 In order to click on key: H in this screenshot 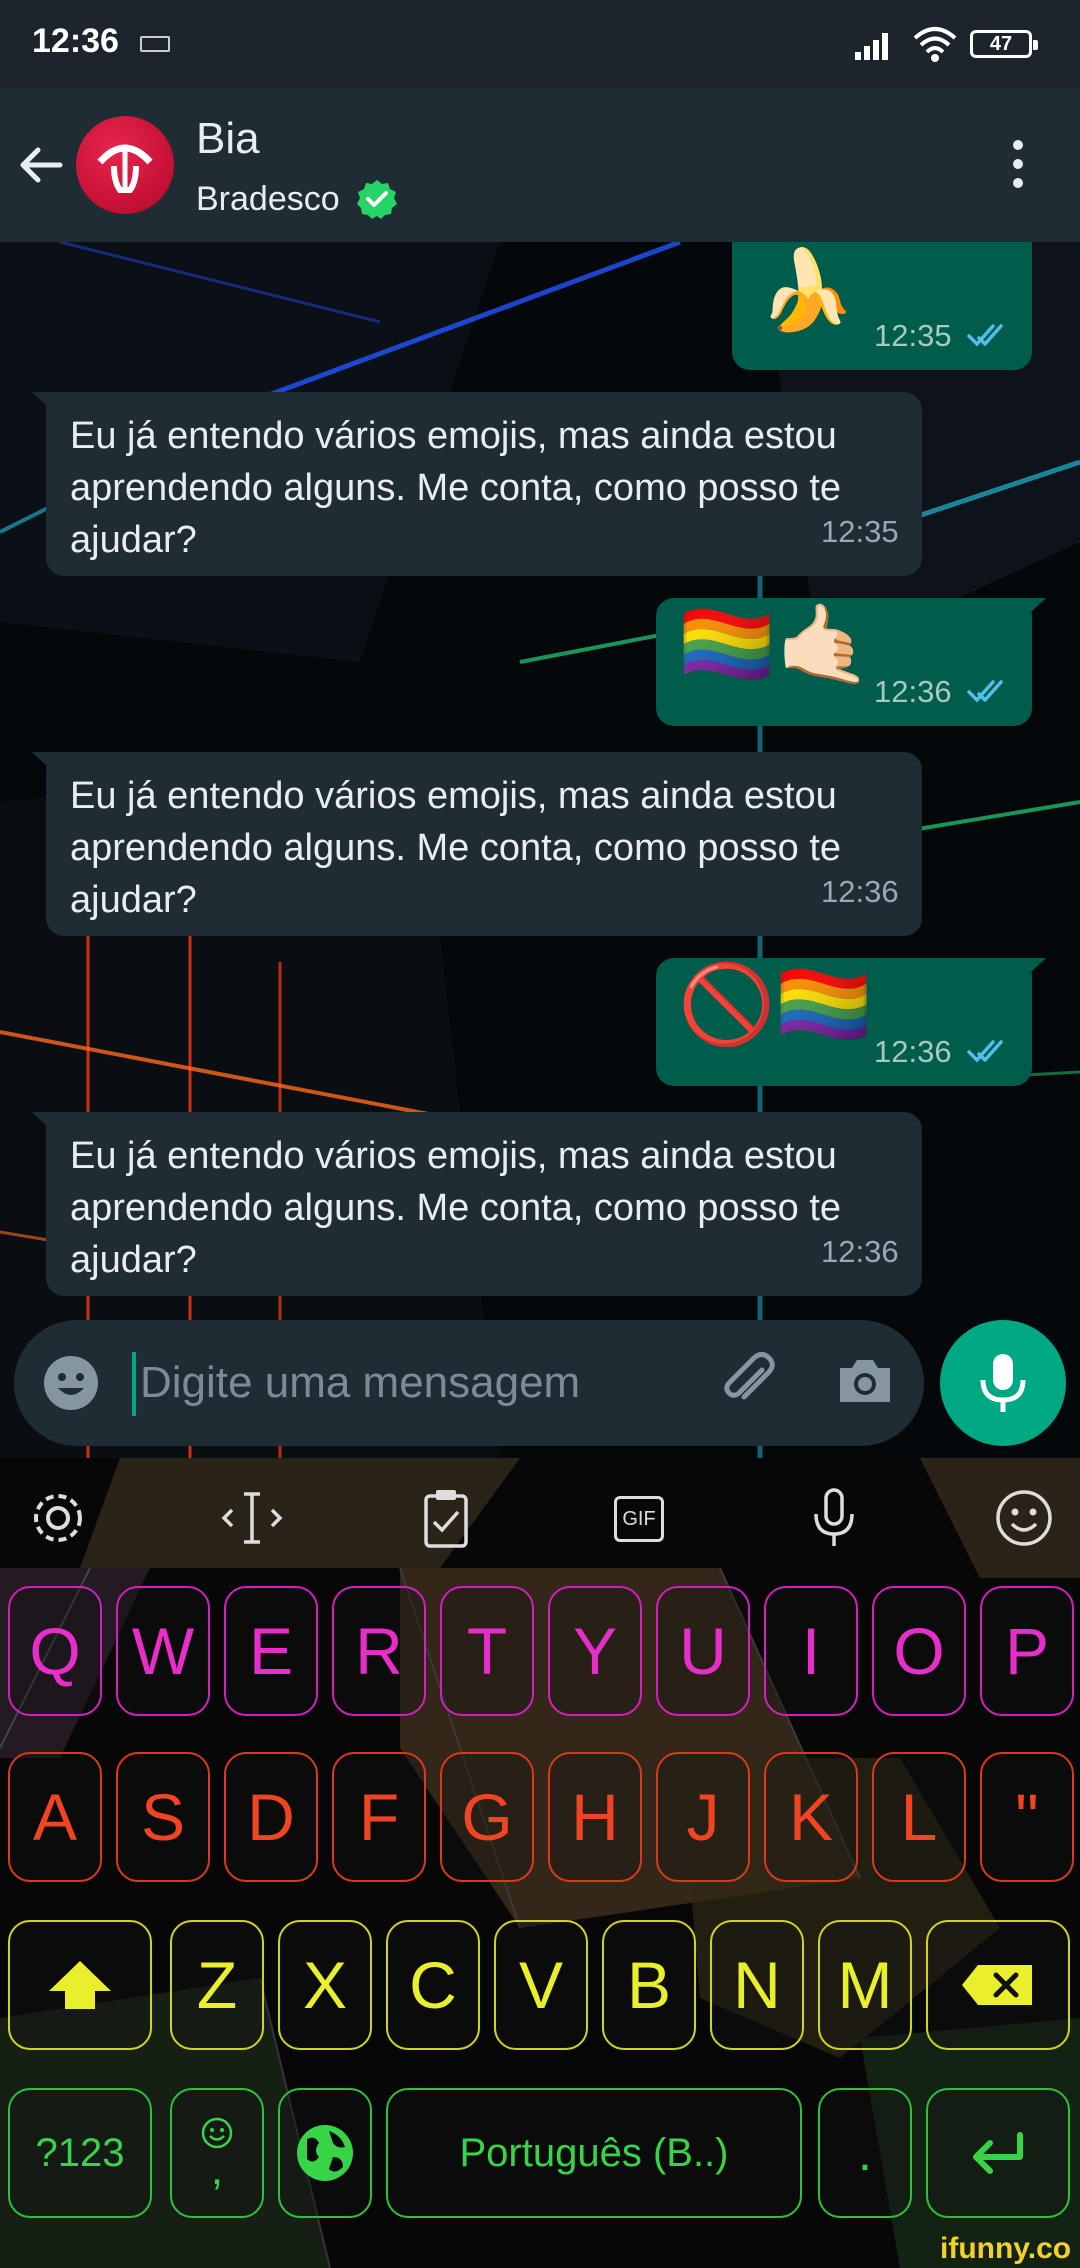, I will do `click(595, 1817)`.